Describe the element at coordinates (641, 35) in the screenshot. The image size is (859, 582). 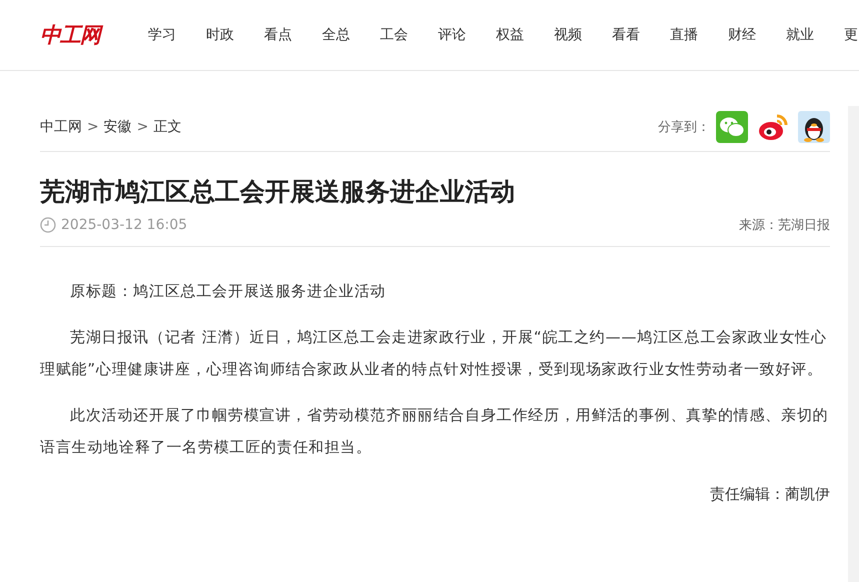
I see `nav-link: 看看` at that location.